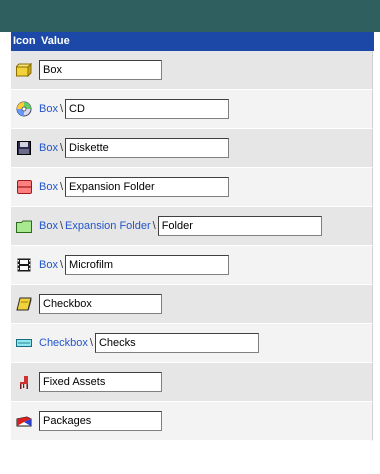  What do you see at coordinates (24, 343) in the screenshot?
I see `checks-icon` at bounding box center [24, 343].